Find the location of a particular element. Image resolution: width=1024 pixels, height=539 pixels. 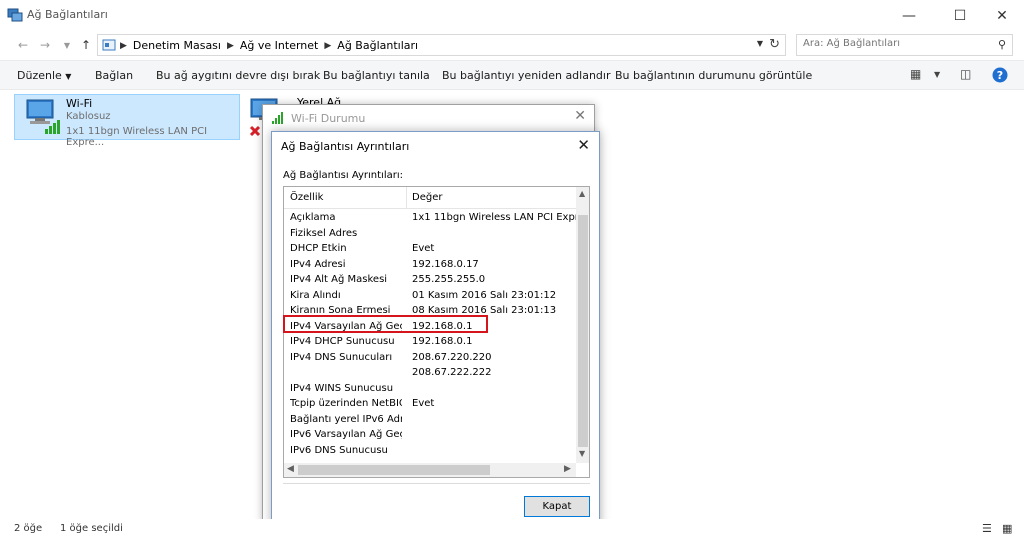

search-input is located at coordinates (893, 43).